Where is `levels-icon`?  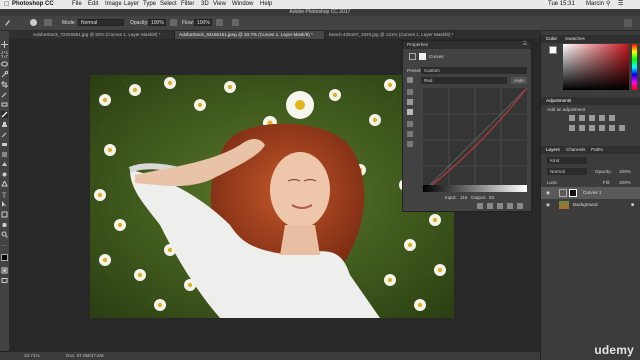 levels-icon is located at coordinates (582, 118).